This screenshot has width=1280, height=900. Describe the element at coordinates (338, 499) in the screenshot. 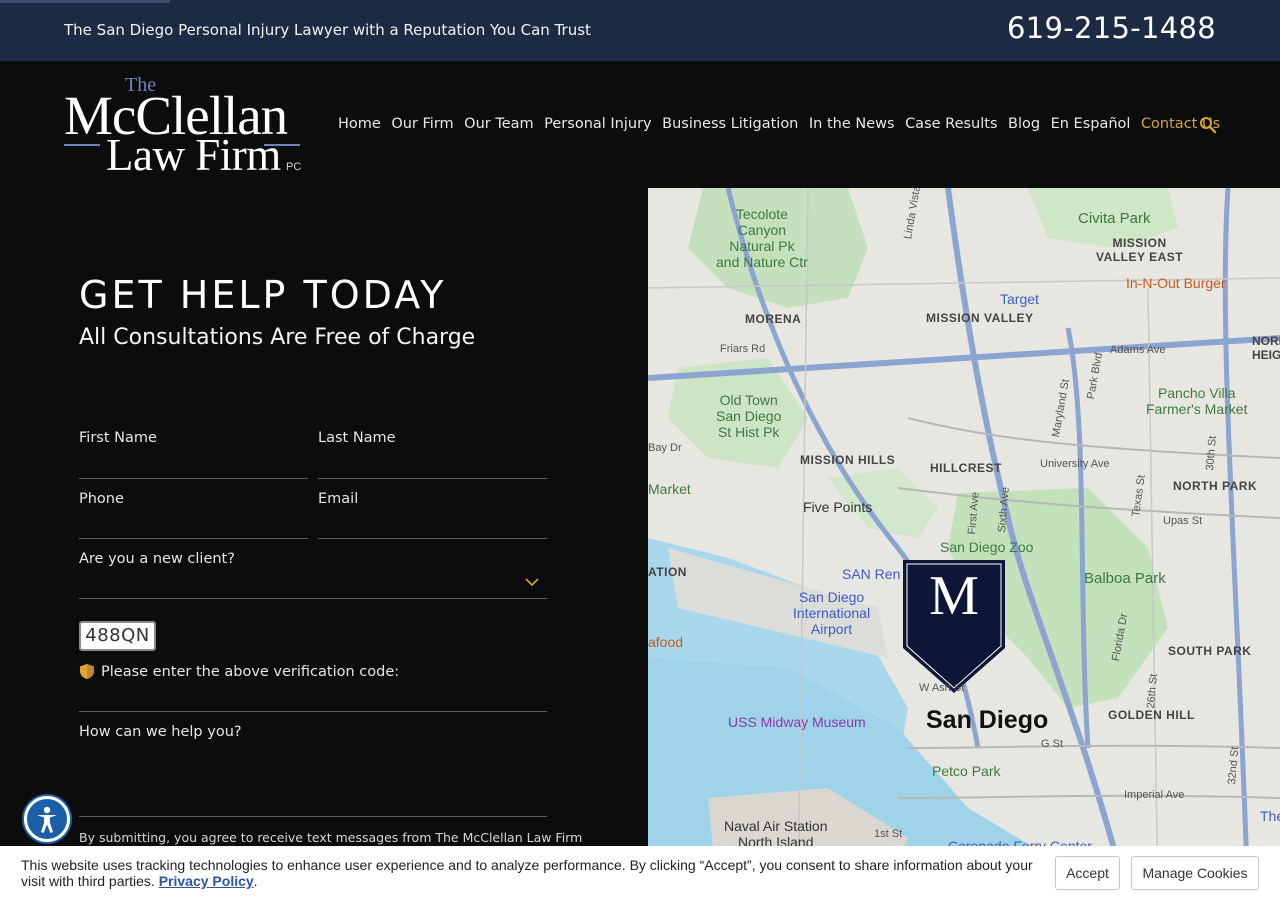

I see `email-label: Email` at that location.